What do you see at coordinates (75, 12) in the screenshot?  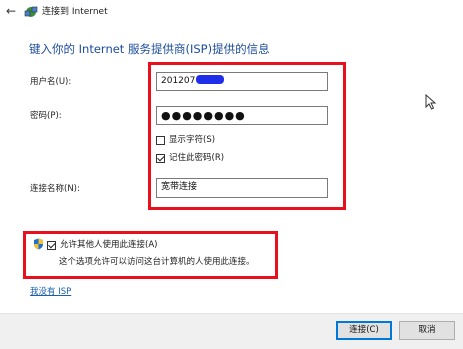 I see `window-title: 连接到 Internet` at bounding box center [75, 12].